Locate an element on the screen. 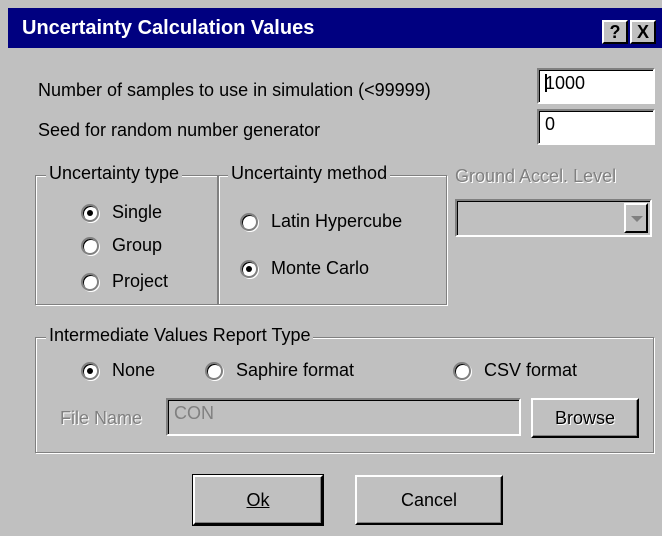 The image size is (662, 536). radio-none is located at coordinates (90, 371).